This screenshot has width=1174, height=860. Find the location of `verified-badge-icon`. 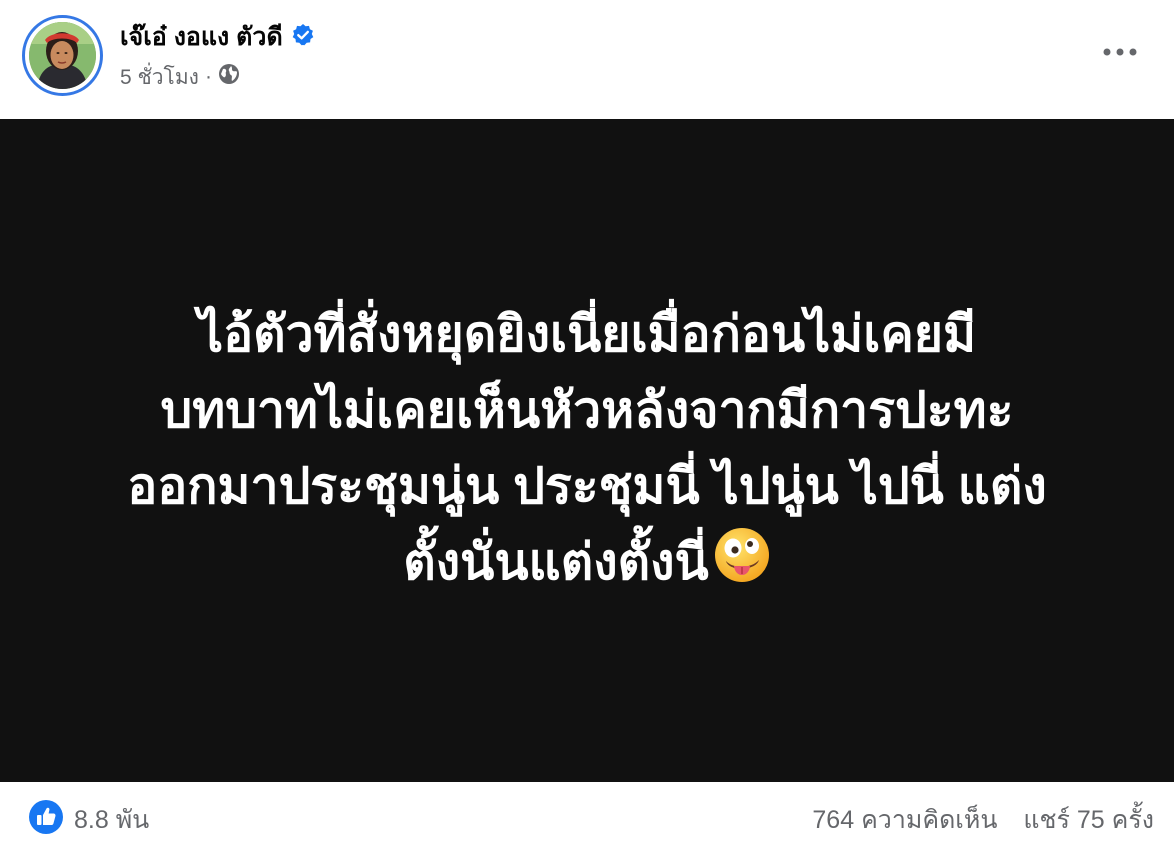

verified-badge-icon is located at coordinates (303, 37).